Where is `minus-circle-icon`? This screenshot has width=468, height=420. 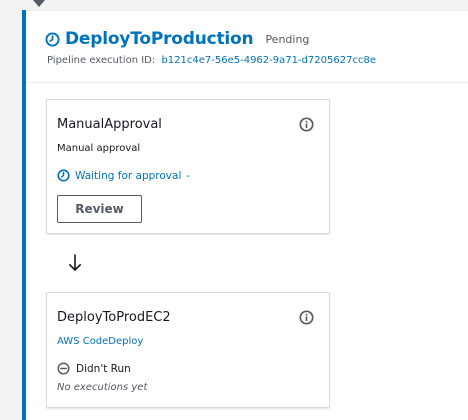
minus-circle-icon is located at coordinates (63, 368).